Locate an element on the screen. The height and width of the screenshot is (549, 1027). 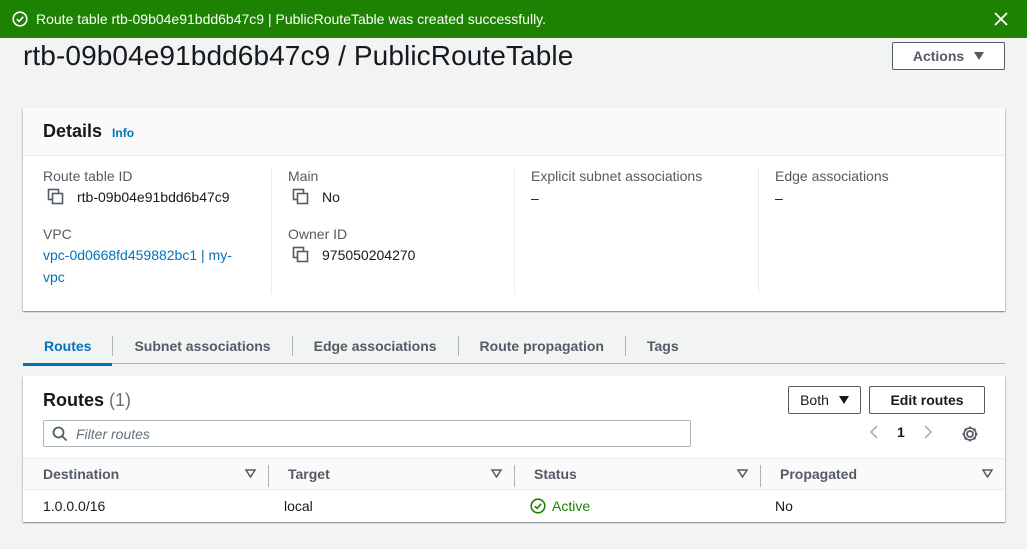
explicit-subnet-label: Explicit subnet associations is located at coordinates (617, 176).